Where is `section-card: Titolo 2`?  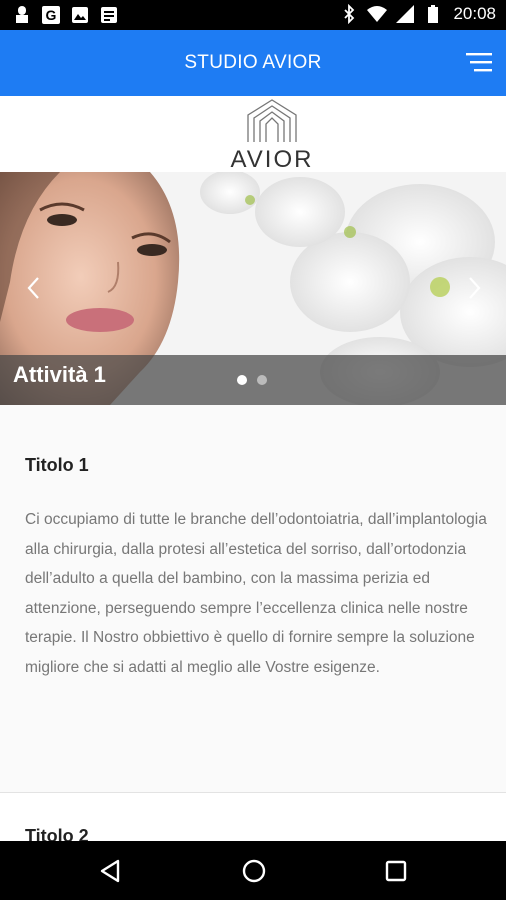 section-card: Titolo 2 is located at coordinates (253, 817).